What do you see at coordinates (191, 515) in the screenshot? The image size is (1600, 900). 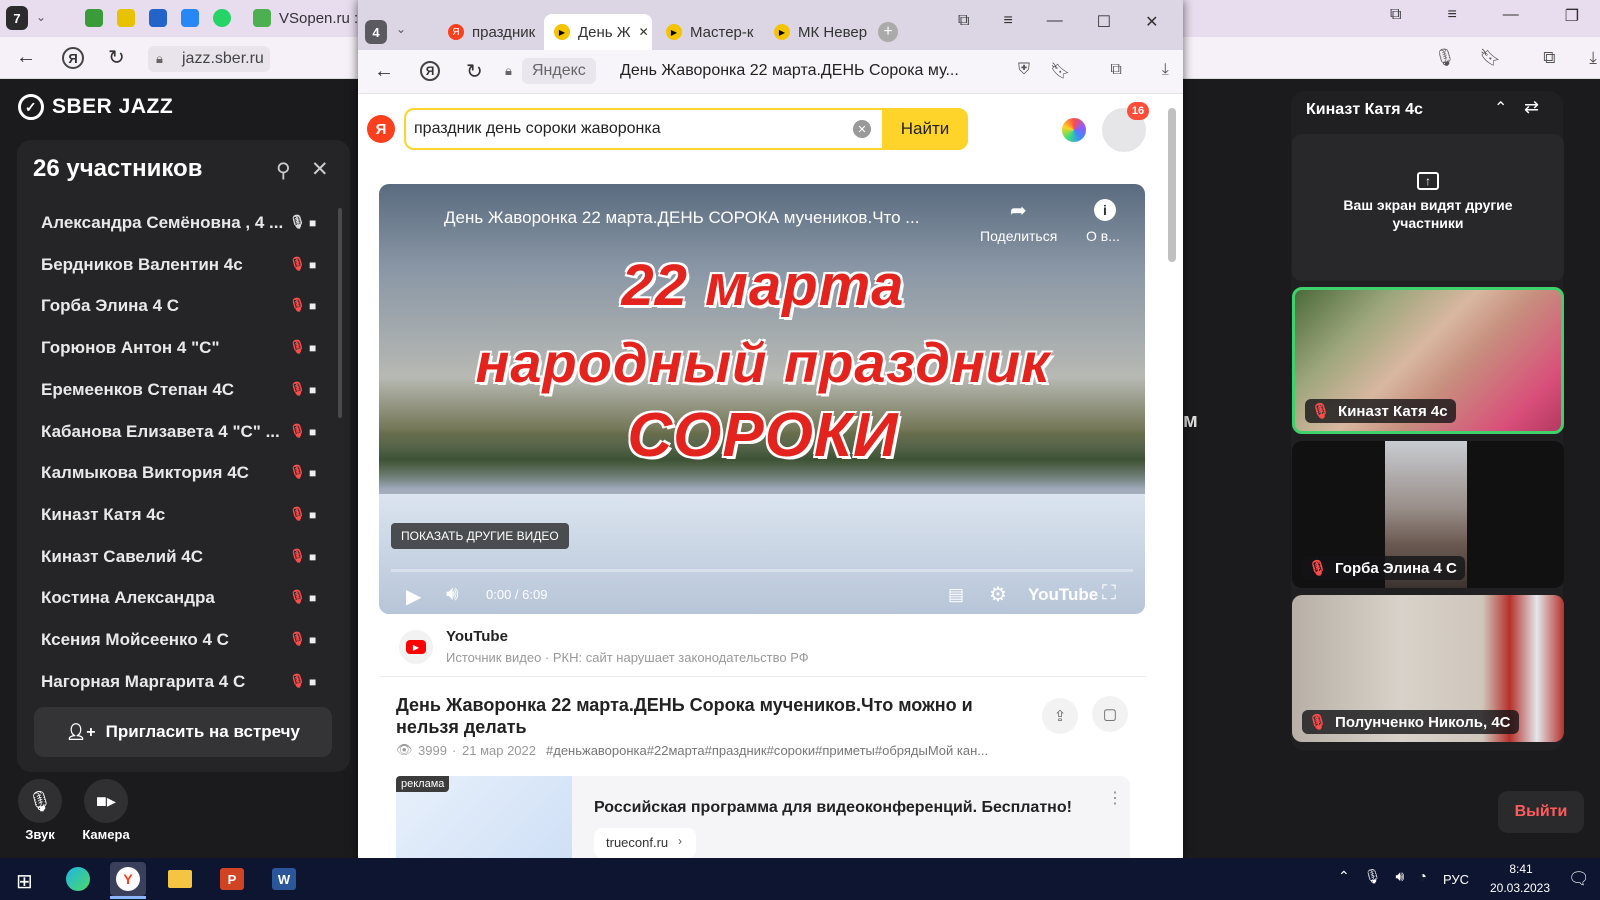 I see `participant-row: Киназт Катя 4с 🎙︎ ■` at bounding box center [191, 515].